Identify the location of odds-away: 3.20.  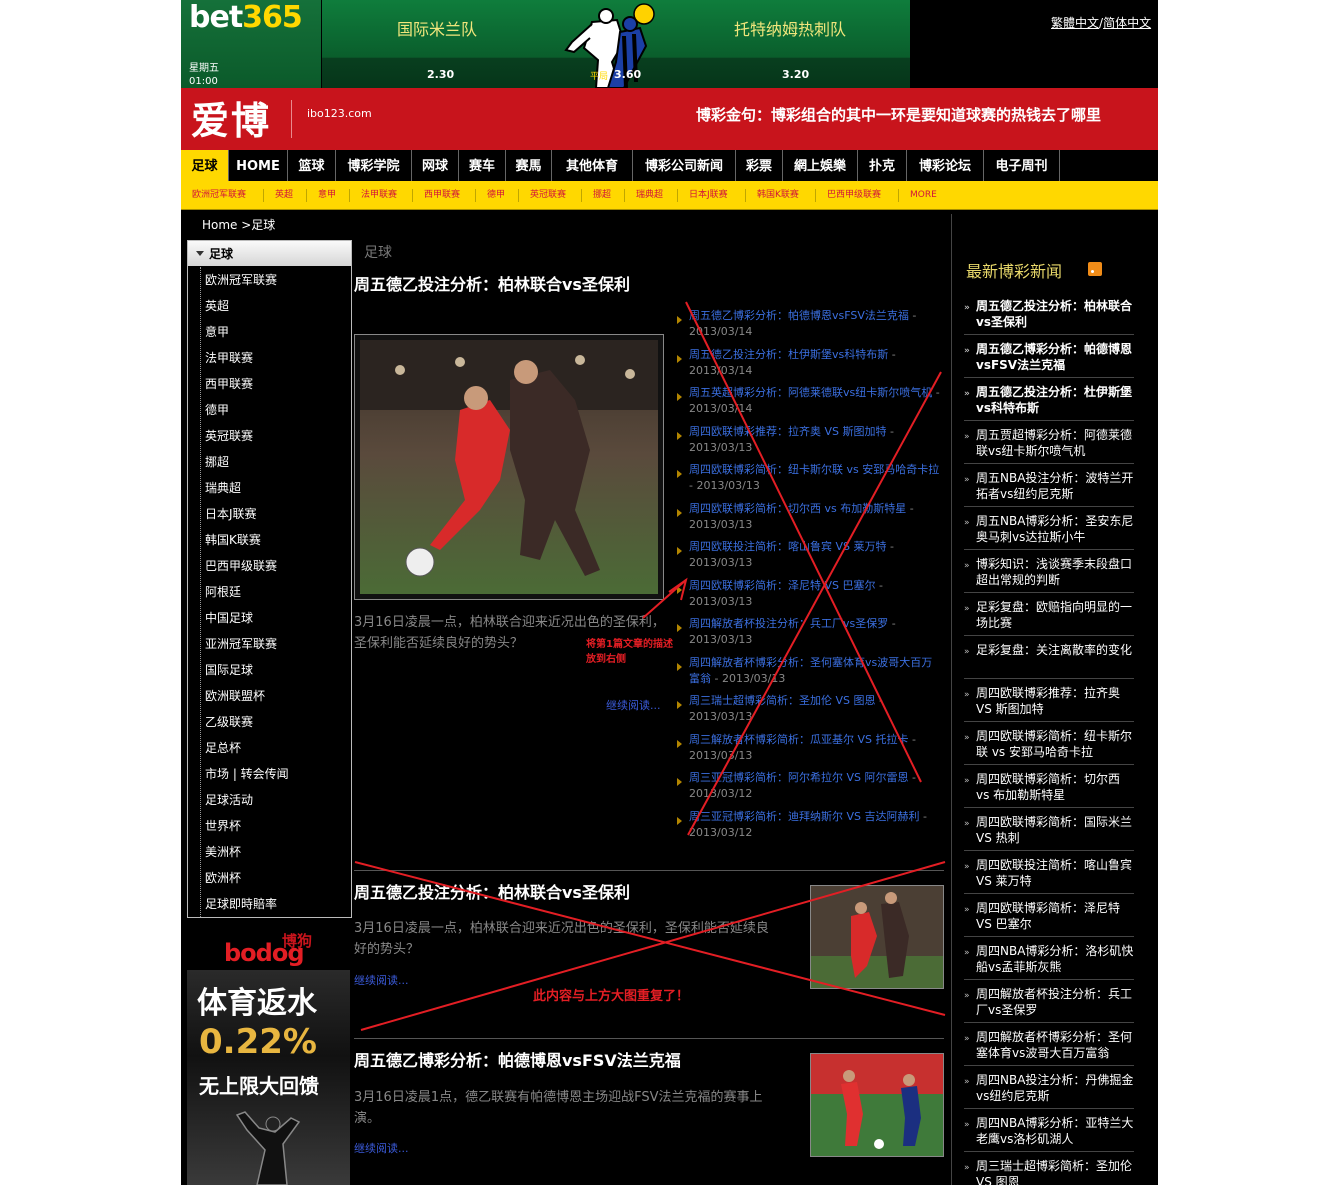
(795, 74).